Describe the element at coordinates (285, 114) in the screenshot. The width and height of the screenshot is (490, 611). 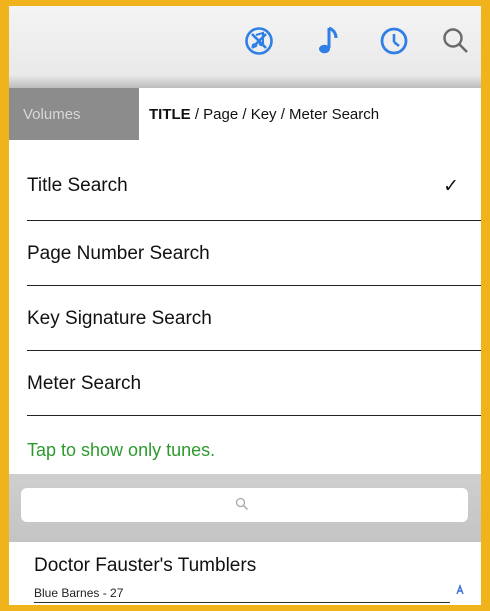
I see `mode-options-label: / Page / Key / Meter Search` at that location.